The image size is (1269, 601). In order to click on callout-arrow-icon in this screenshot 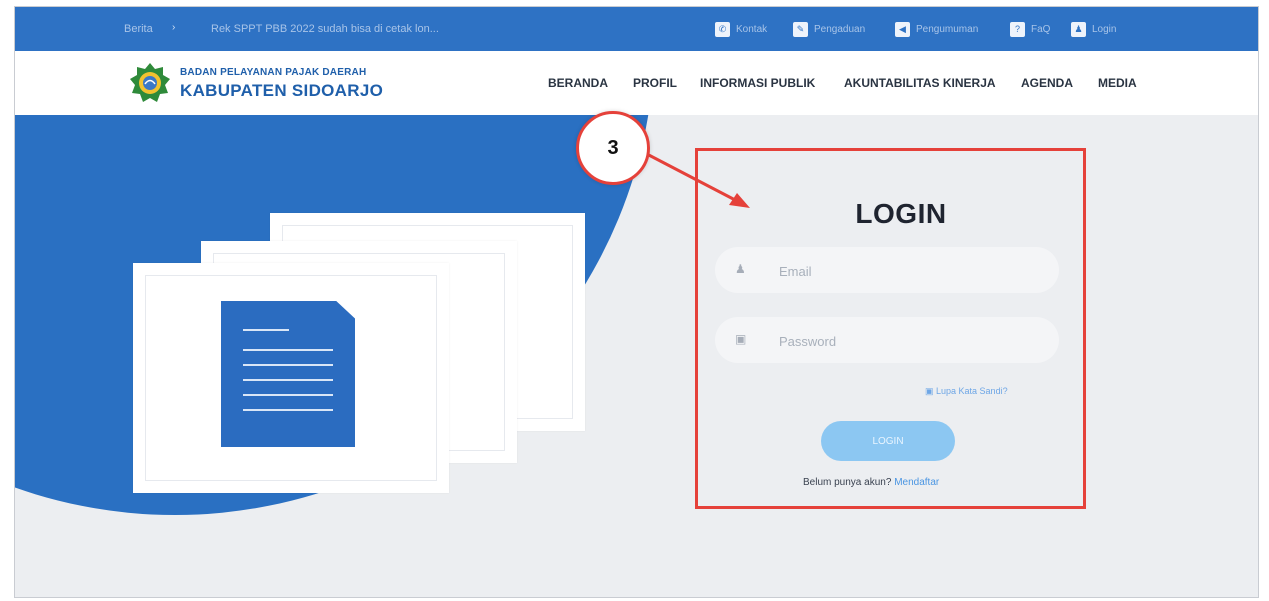, I will do `click(696, 179)`.